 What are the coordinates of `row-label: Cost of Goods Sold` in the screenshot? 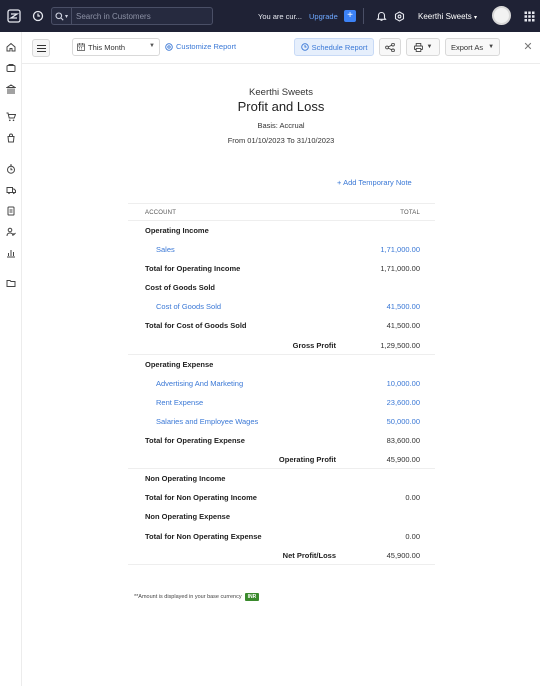 It's located at (180, 288).